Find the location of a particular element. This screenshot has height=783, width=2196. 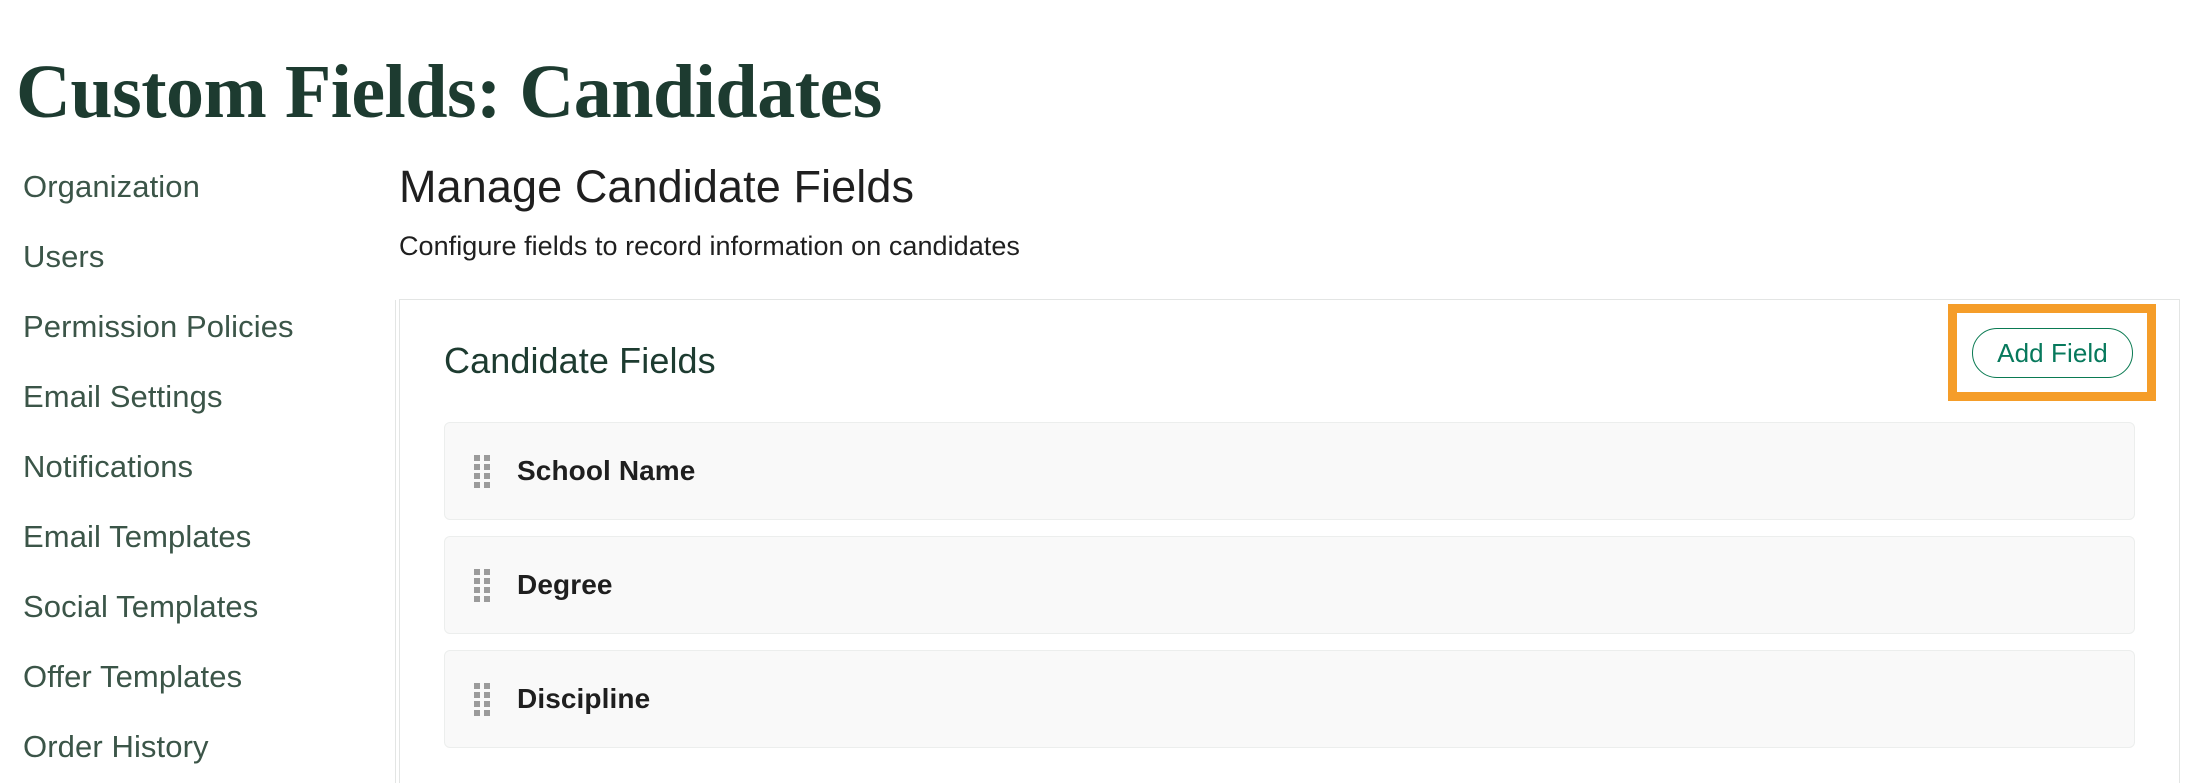

field-label: Degree is located at coordinates (565, 584).